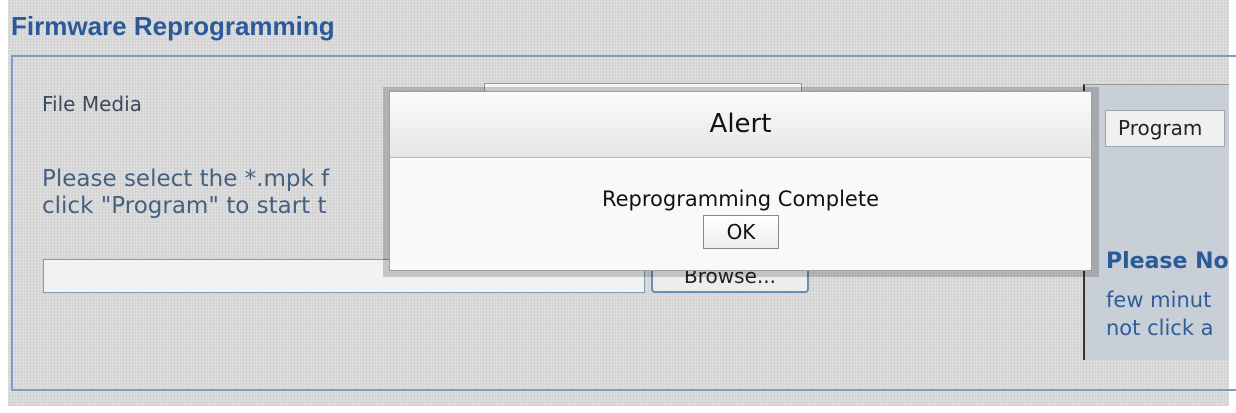  What do you see at coordinates (740, 199) in the screenshot?
I see `dialog-message: Reprogramming Complete` at bounding box center [740, 199].